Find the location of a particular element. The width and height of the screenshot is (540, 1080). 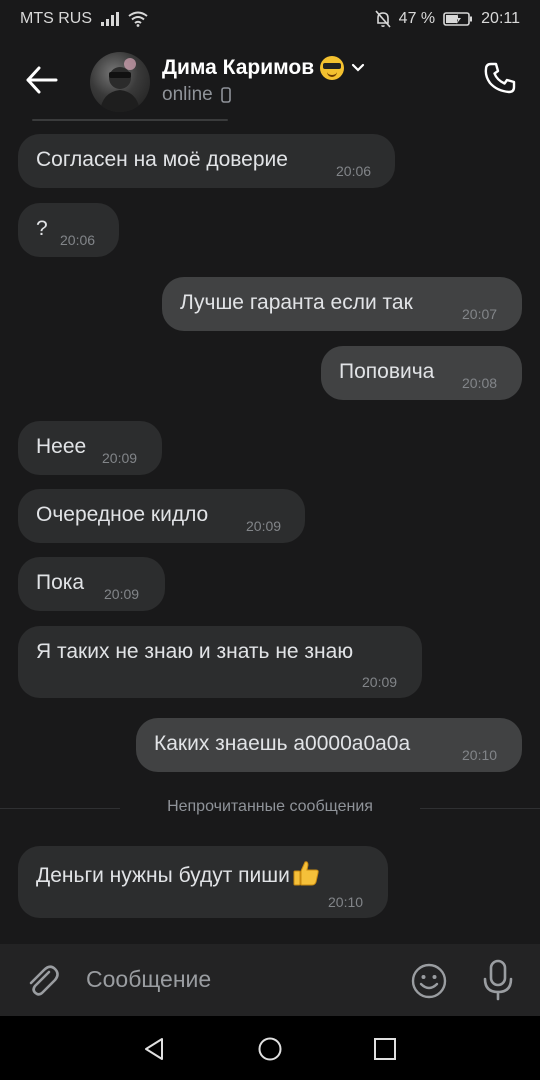

wifi-icon is located at coordinates (138, 19).